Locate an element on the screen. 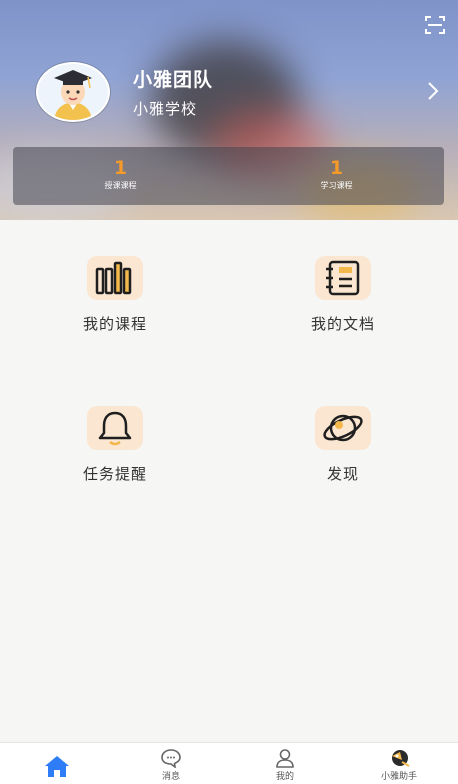 The height and width of the screenshot is (784, 458). chat-icon is located at coordinates (171, 758).